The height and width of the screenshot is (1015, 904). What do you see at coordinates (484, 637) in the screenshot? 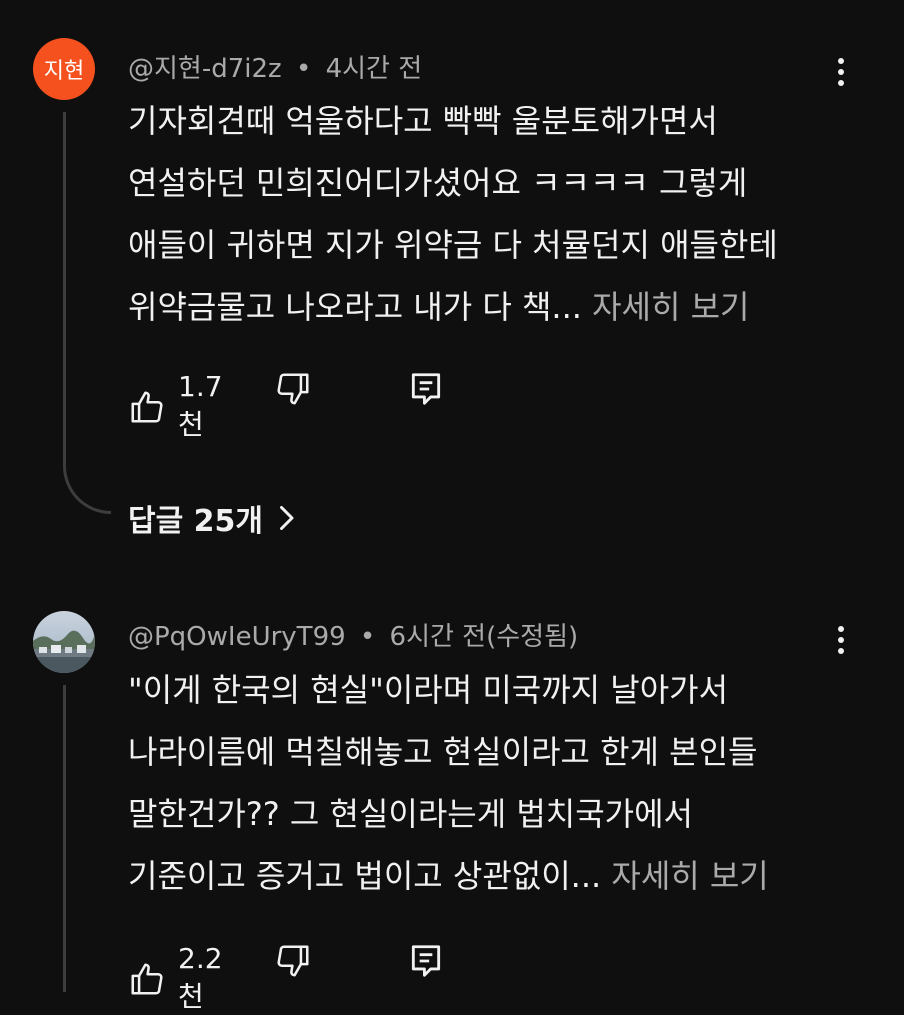
I see `comment-time: 6시간 전(수정됨)` at bounding box center [484, 637].